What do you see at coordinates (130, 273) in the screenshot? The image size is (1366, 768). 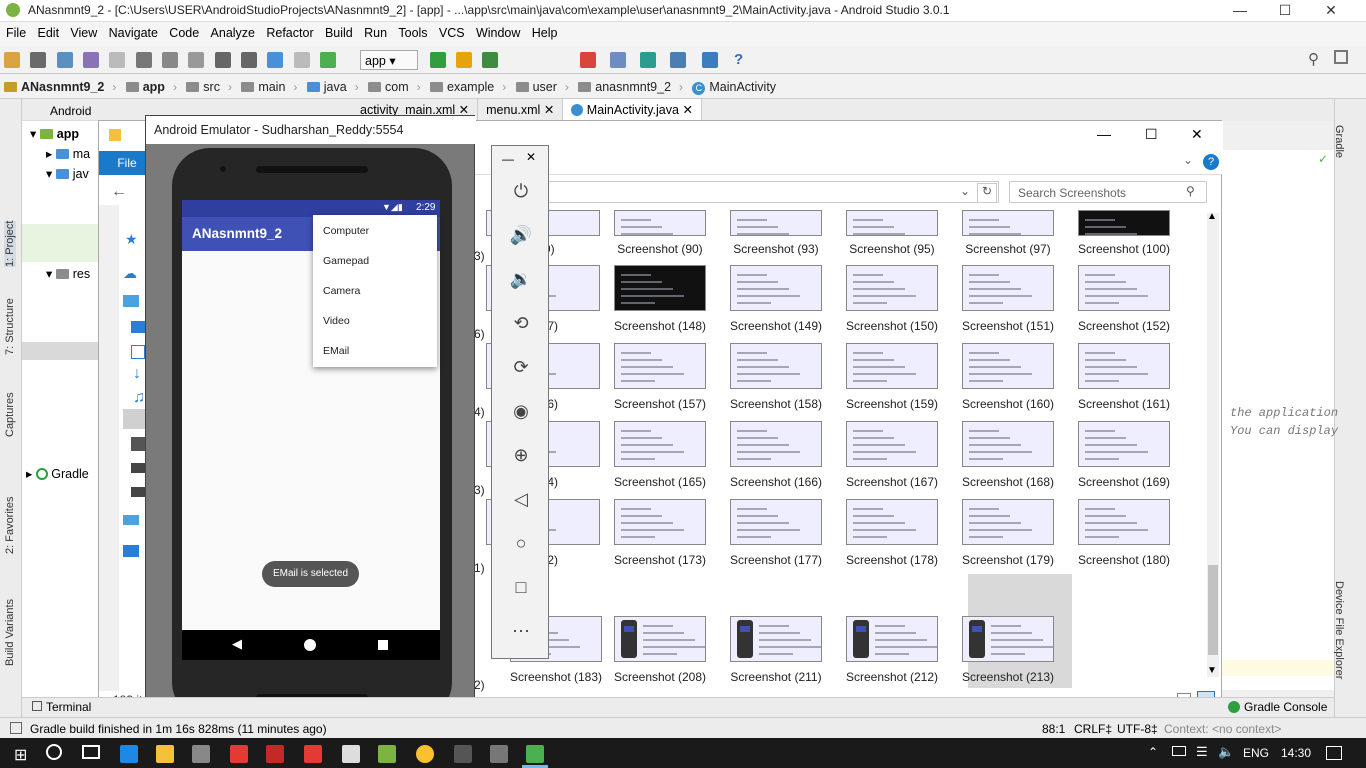 I see `onedrive-icon: ☁` at bounding box center [130, 273].